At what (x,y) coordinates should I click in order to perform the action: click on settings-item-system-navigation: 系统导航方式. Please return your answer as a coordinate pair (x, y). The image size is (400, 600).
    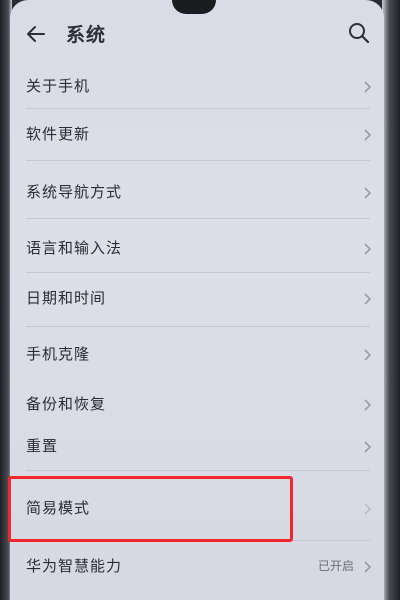
    Looking at the image, I should click on (197, 192).